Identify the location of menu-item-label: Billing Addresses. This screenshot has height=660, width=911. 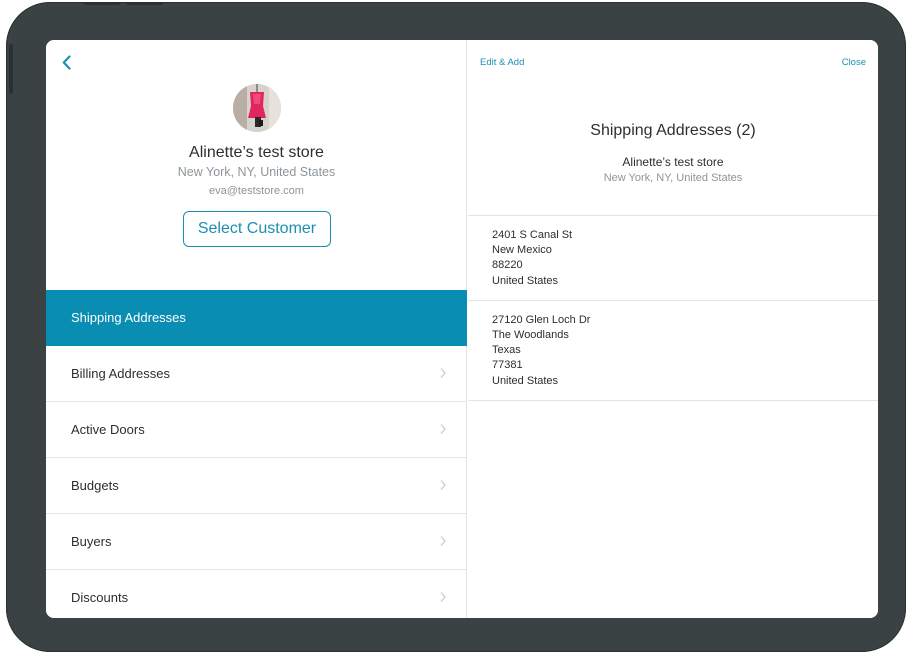
(120, 373).